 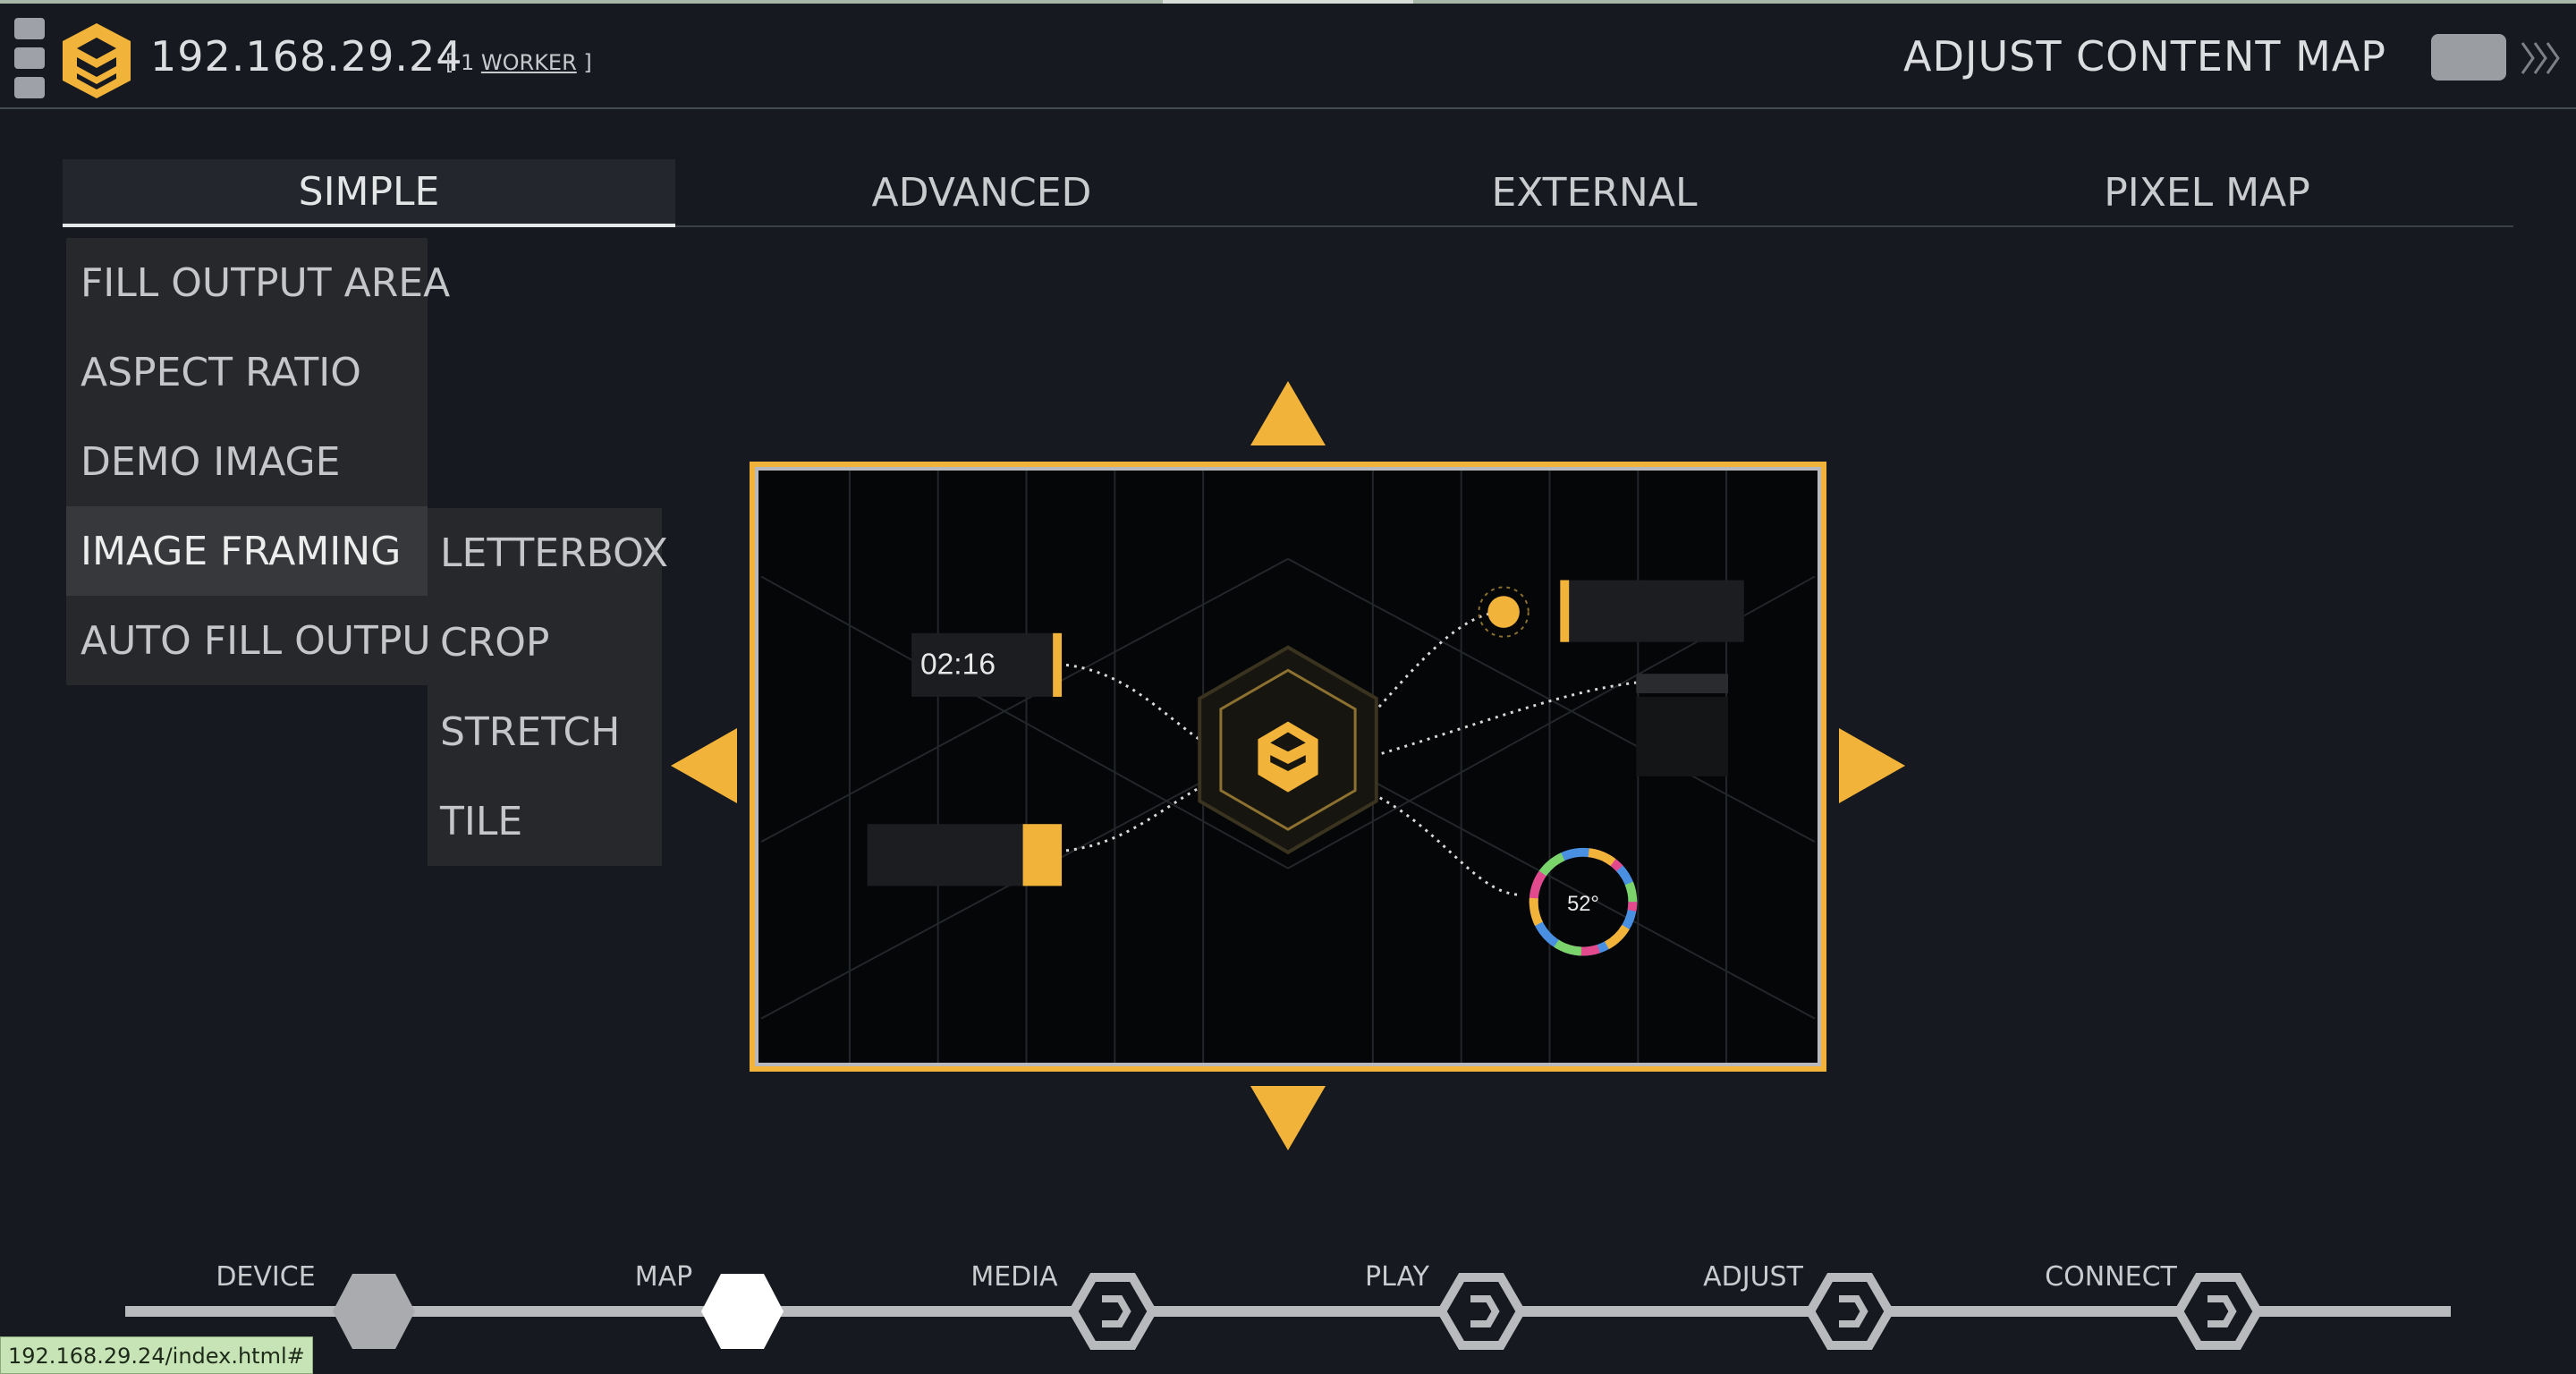 I want to click on step-label-adjust: ADJUST, so click(x=1753, y=1277).